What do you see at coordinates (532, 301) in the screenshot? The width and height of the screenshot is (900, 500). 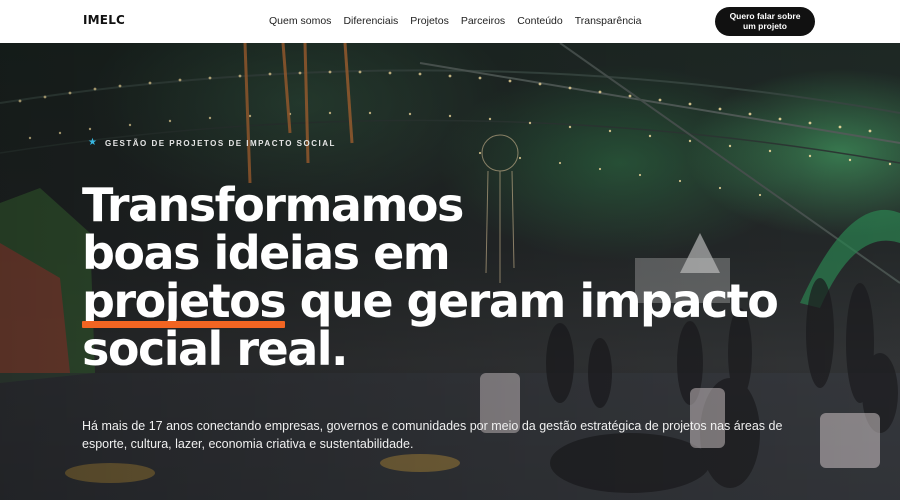 I see `headline-line-3-rest: que geram impacto` at bounding box center [532, 301].